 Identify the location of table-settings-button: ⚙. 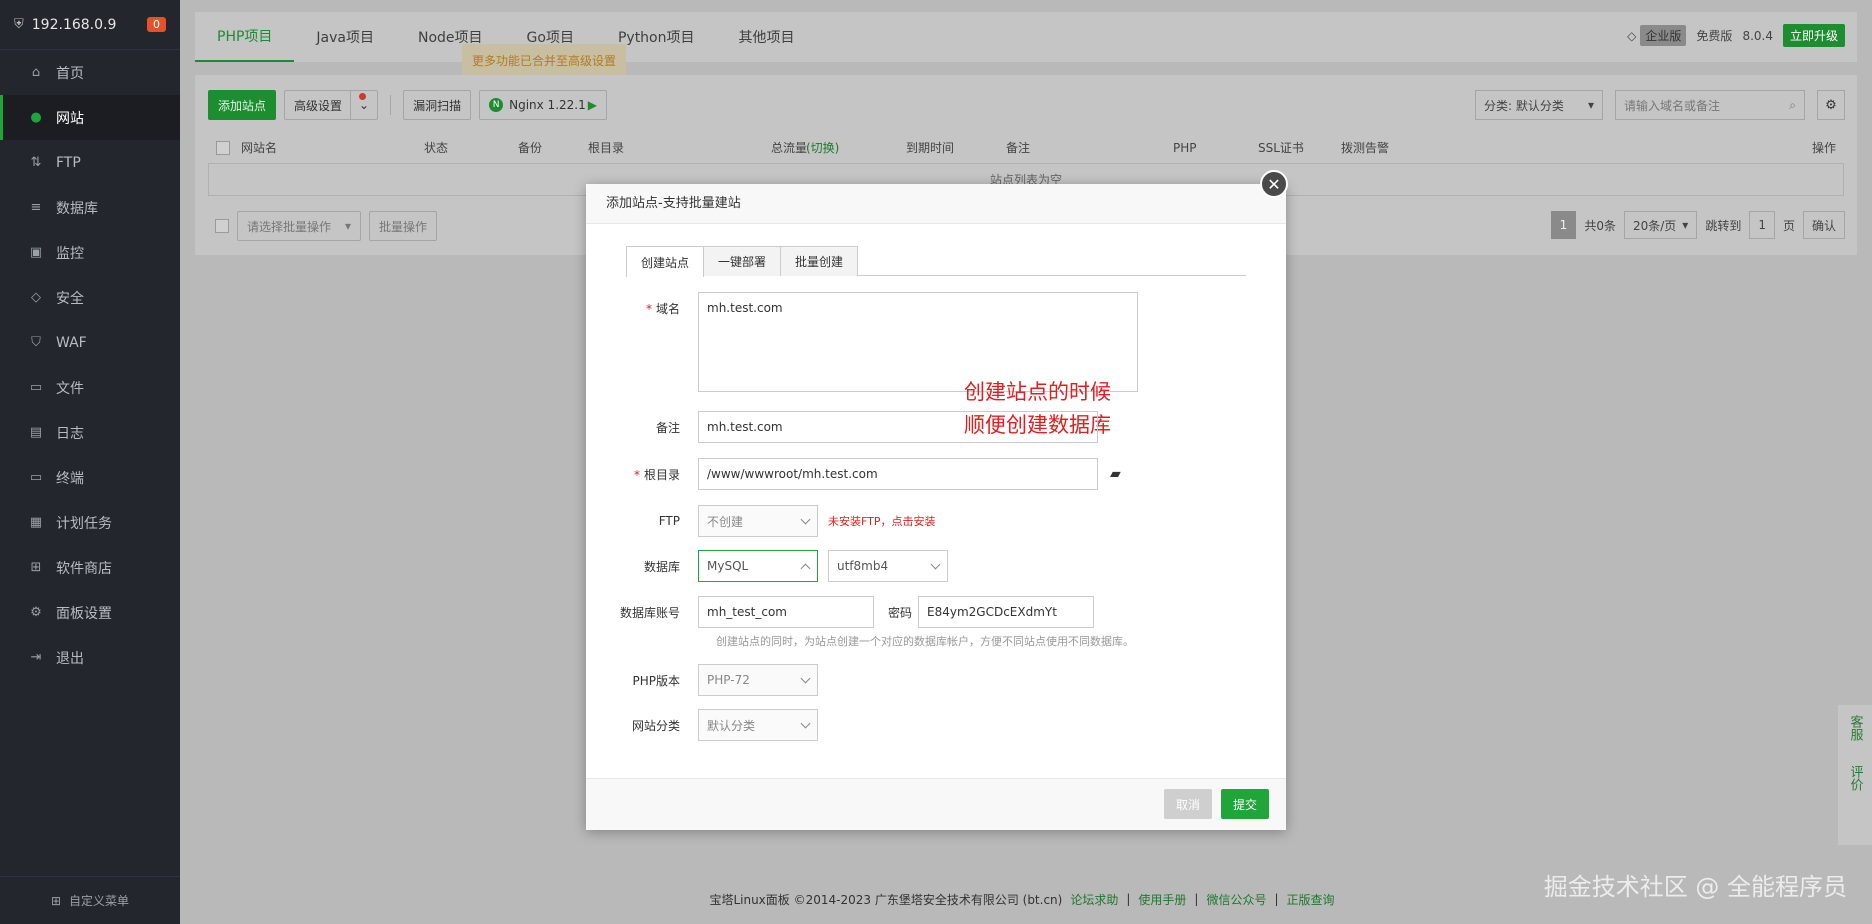
(1831, 105).